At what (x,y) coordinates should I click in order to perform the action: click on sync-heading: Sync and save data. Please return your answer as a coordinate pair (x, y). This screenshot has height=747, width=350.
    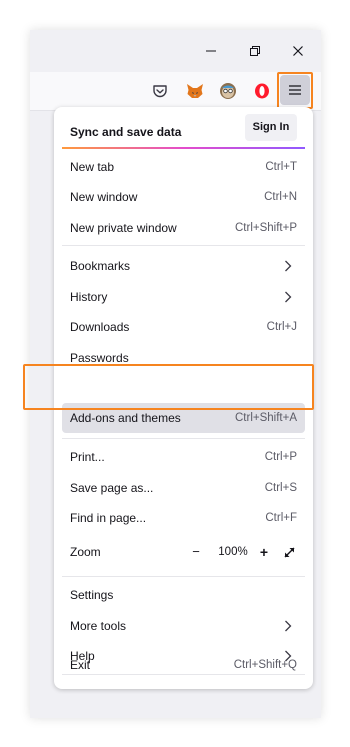
    Looking at the image, I should click on (126, 132).